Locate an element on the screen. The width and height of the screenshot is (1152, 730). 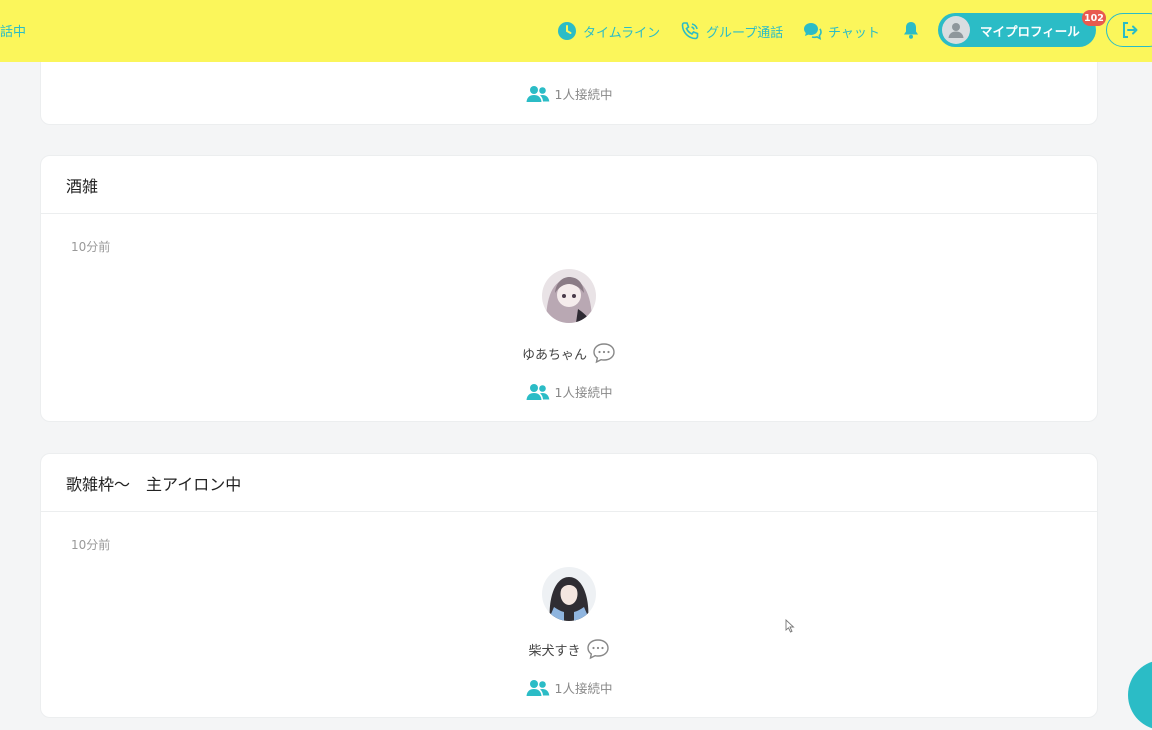
host-name-row: ゆあちゃん is located at coordinates (569, 353).